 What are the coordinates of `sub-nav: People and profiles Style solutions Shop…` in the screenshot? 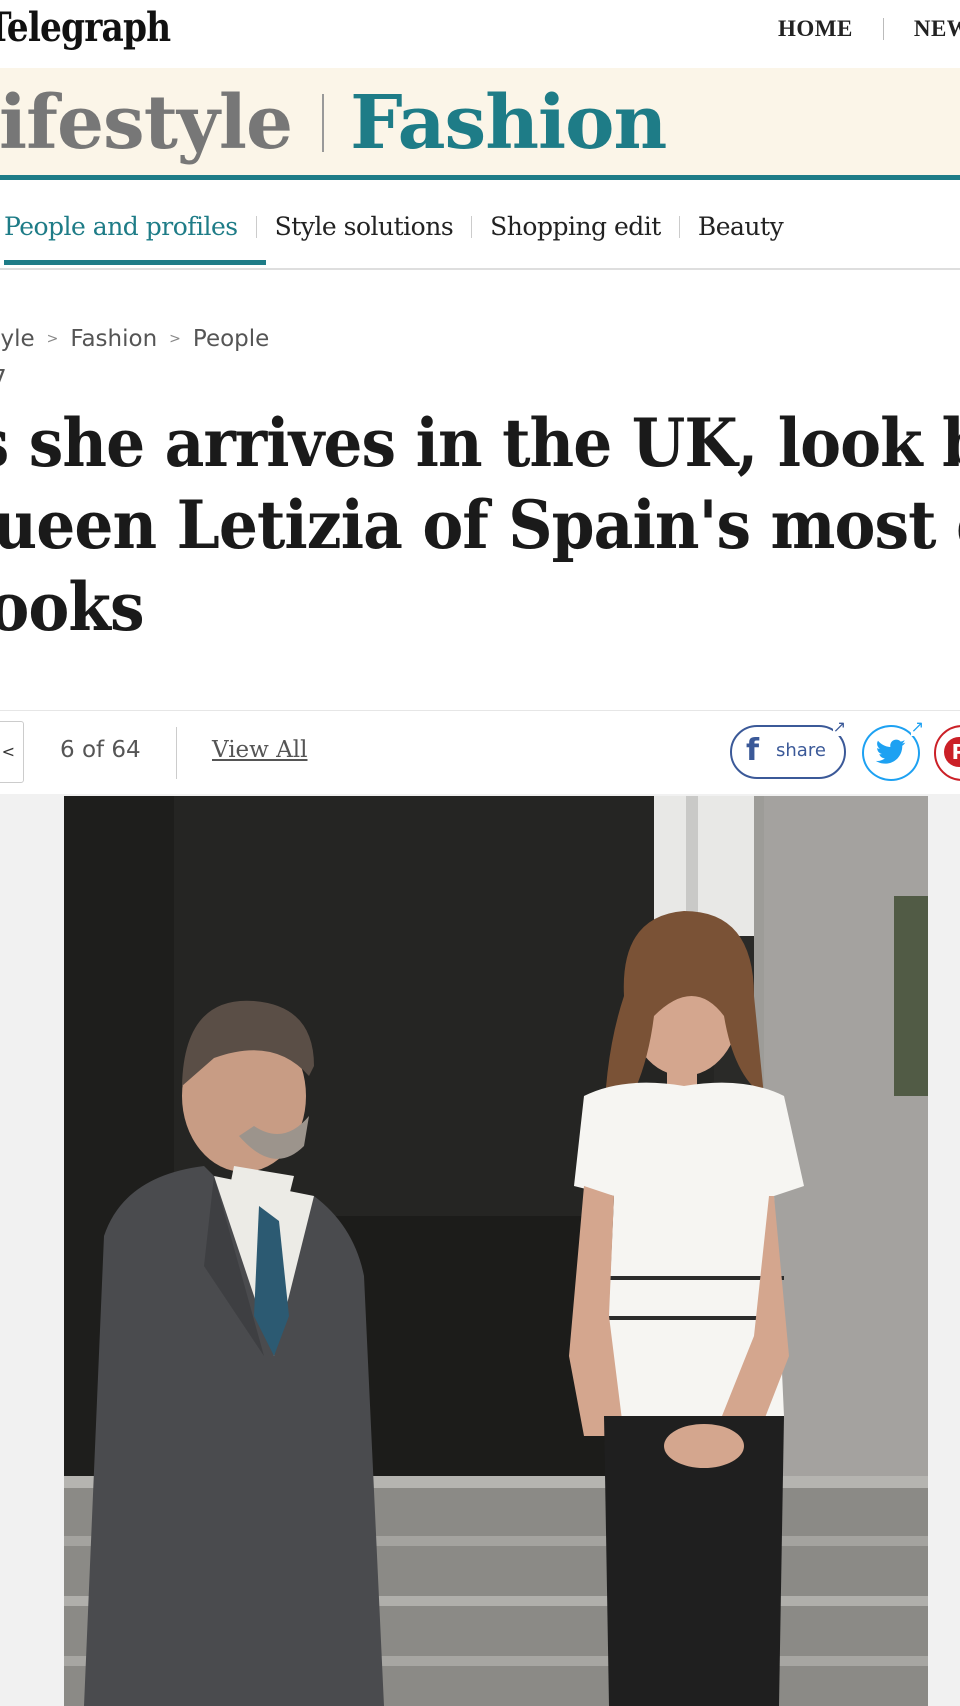 It's located at (480, 225).